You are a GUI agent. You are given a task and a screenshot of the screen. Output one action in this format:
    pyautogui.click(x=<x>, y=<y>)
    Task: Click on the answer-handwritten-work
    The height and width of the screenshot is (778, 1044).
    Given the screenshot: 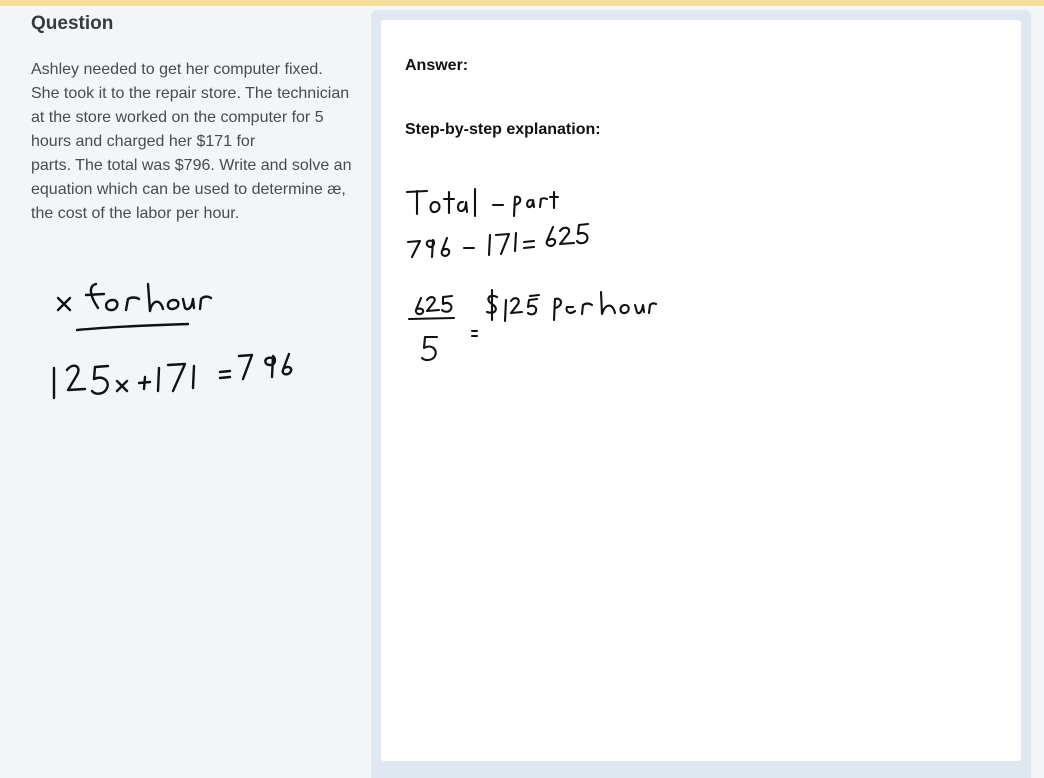 What is the action you would take?
    pyautogui.click(x=531, y=274)
    